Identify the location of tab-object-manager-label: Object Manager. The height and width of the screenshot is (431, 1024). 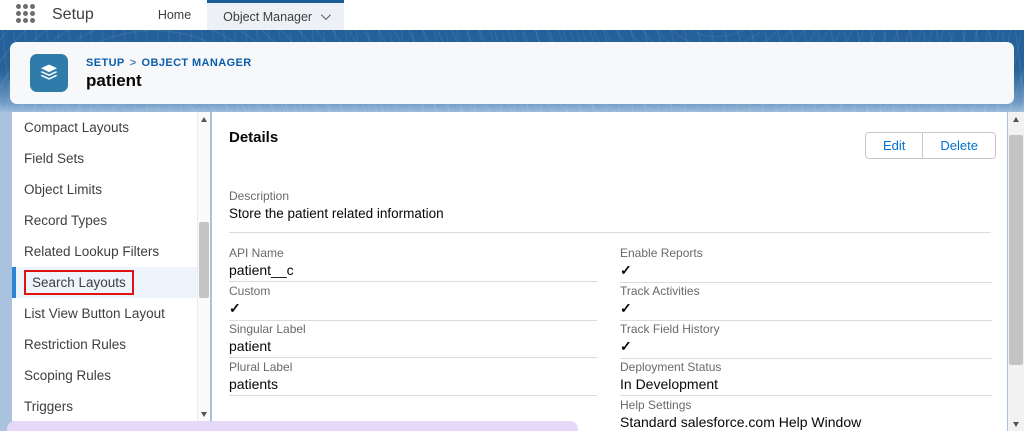
(268, 16).